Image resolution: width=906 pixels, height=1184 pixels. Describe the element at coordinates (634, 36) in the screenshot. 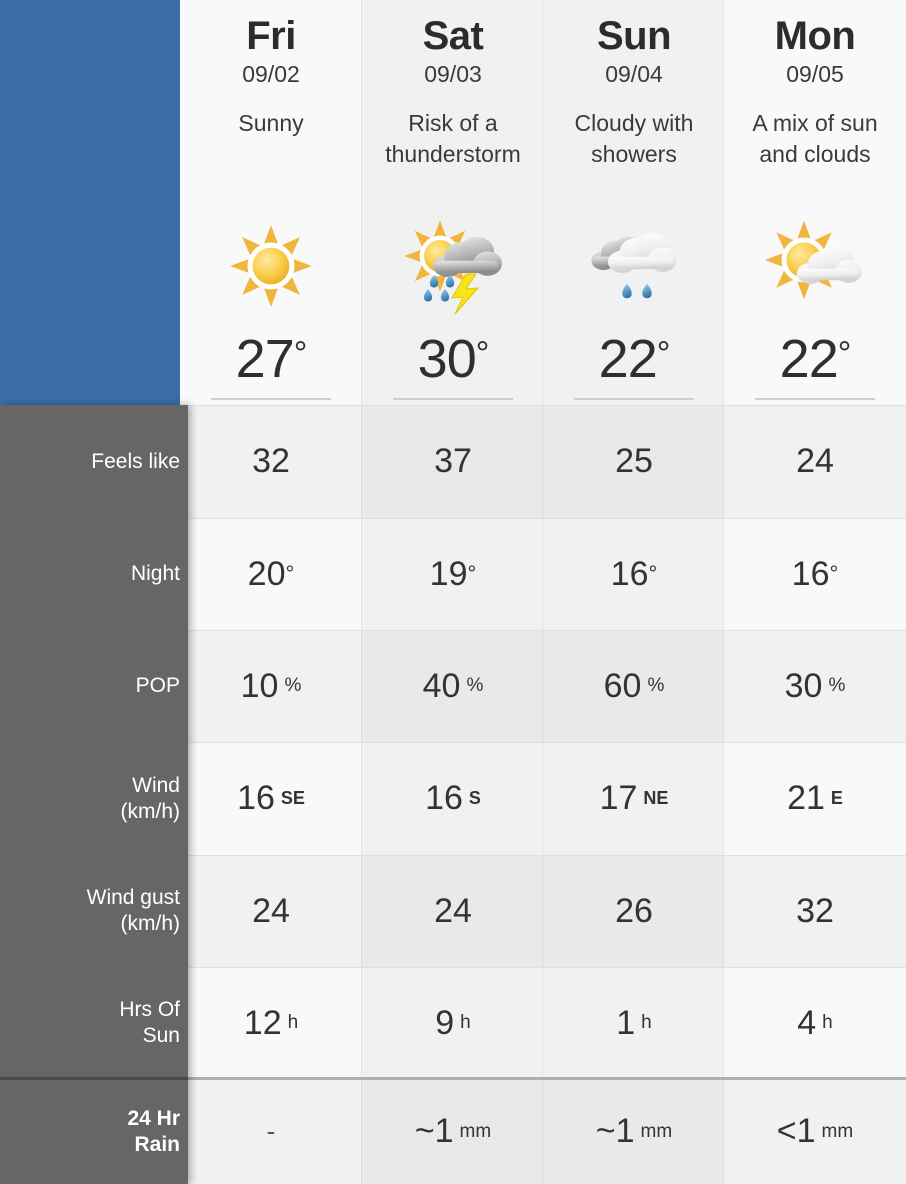

I see `day-name: Sun` at that location.